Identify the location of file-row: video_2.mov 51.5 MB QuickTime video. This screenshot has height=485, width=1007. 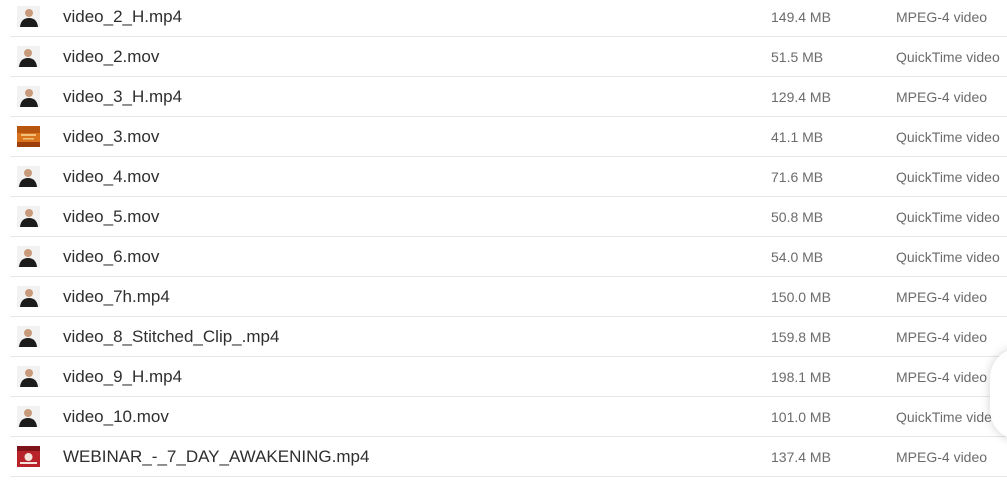
(503, 57).